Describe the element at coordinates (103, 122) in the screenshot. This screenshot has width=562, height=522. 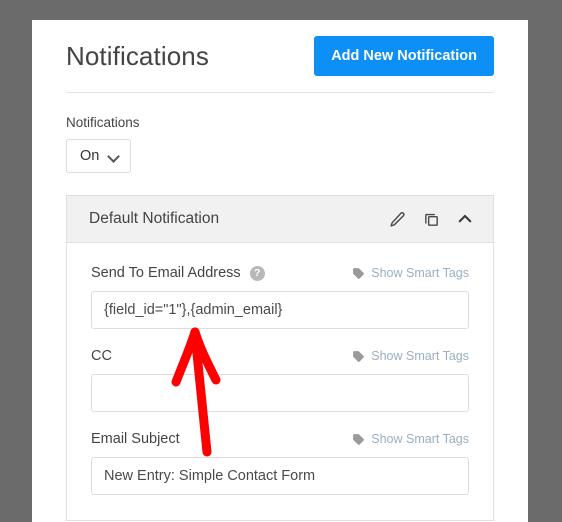
I see `notifications-enable-label: Notifications` at that location.